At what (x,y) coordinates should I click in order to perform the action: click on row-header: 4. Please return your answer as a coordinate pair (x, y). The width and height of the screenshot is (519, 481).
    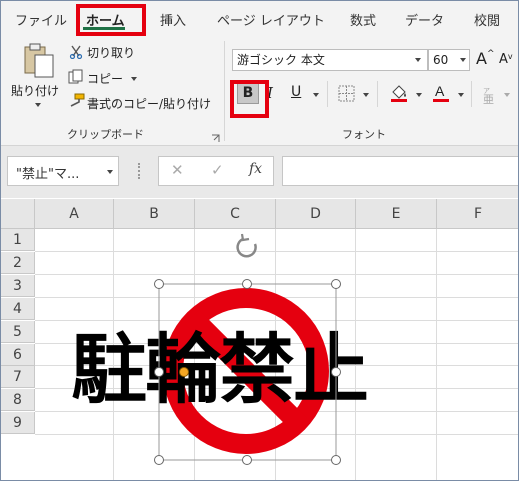
    Looking at the image, I should click on (18, 308).